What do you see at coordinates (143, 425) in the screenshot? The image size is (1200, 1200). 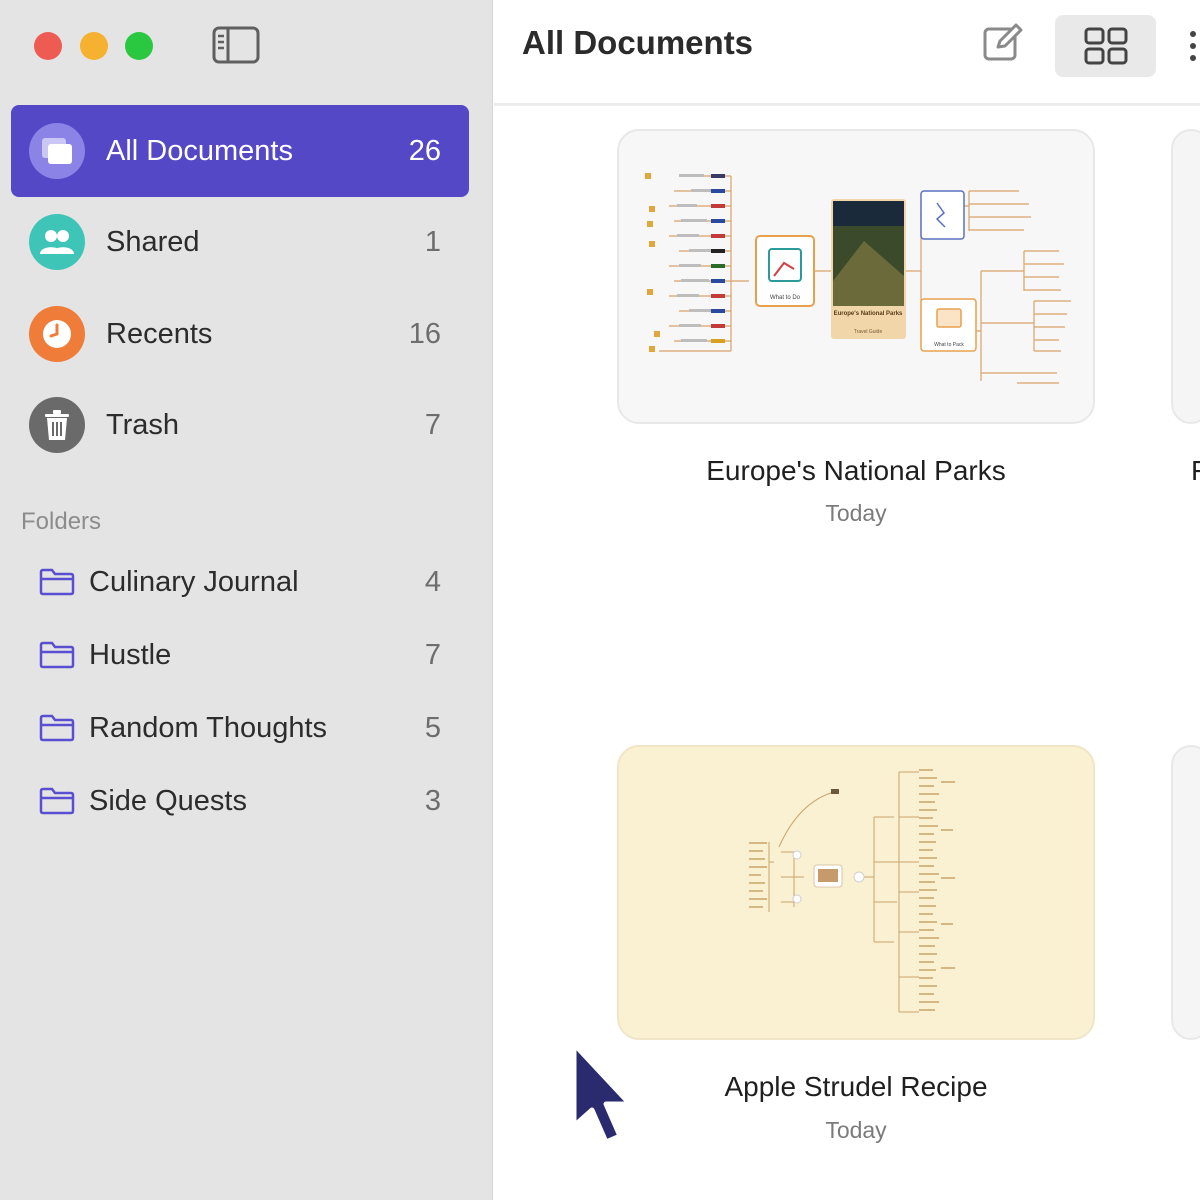 I see `nav-label: Trash` at bounding box center [143, 425].